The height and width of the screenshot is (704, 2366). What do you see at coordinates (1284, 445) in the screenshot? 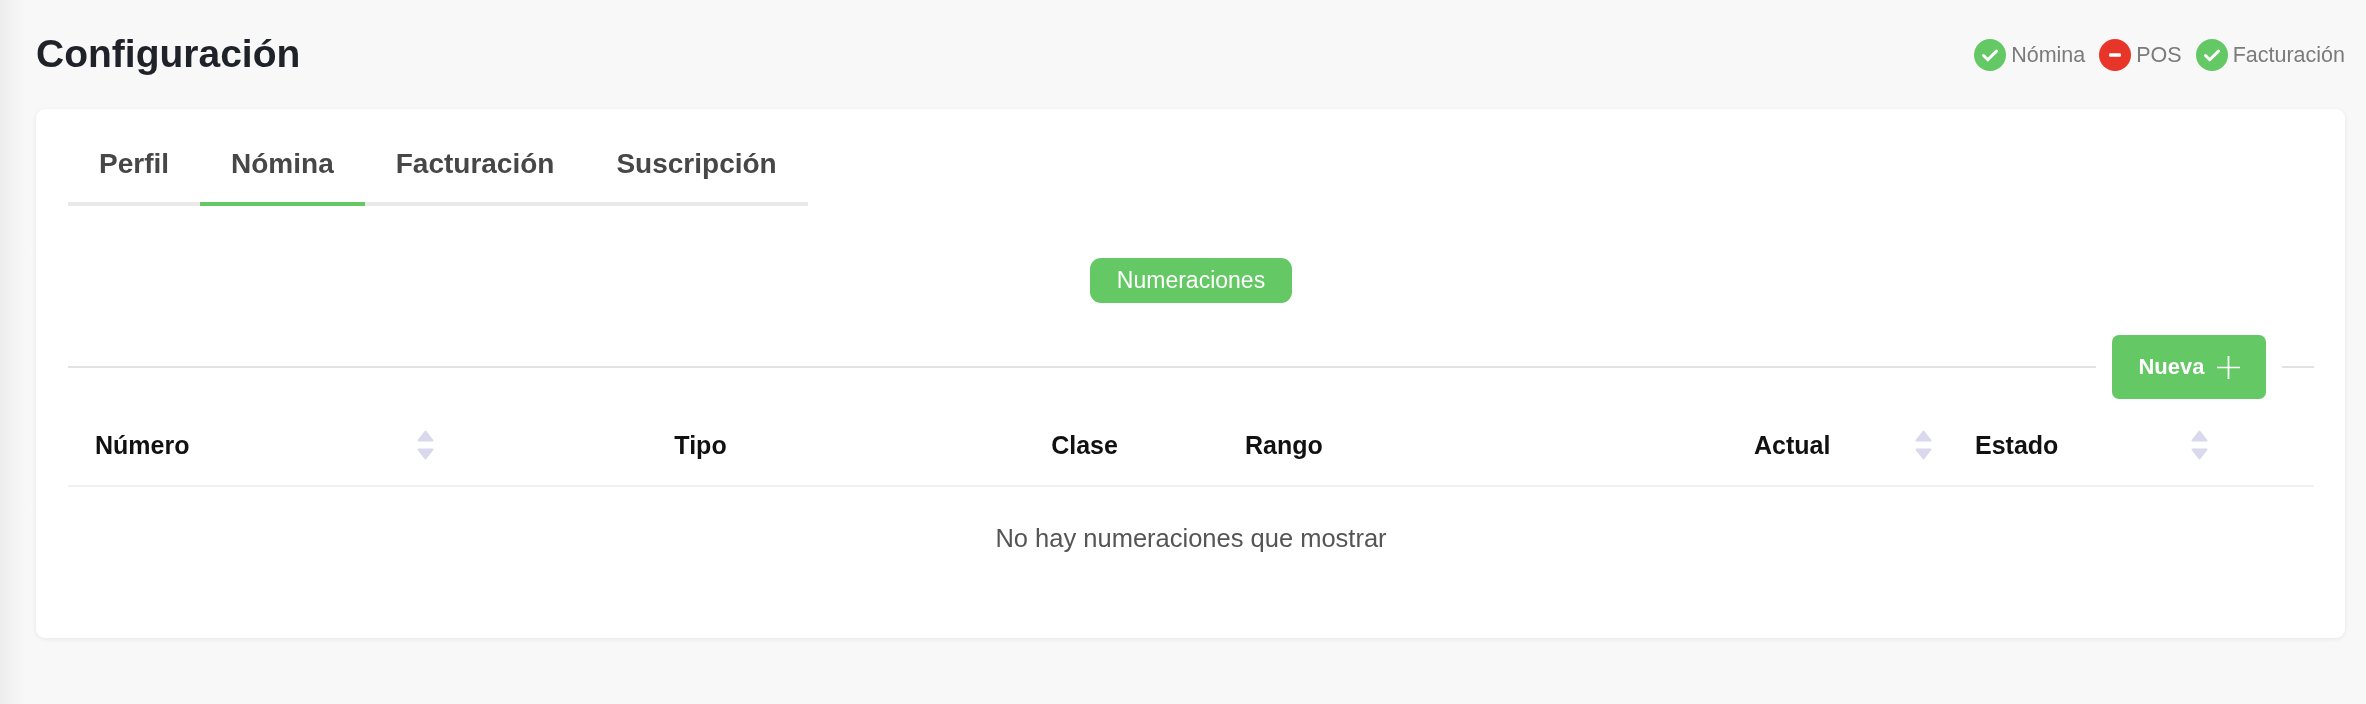
I see `column-header: Rango` at bounding box center [1284, 445].